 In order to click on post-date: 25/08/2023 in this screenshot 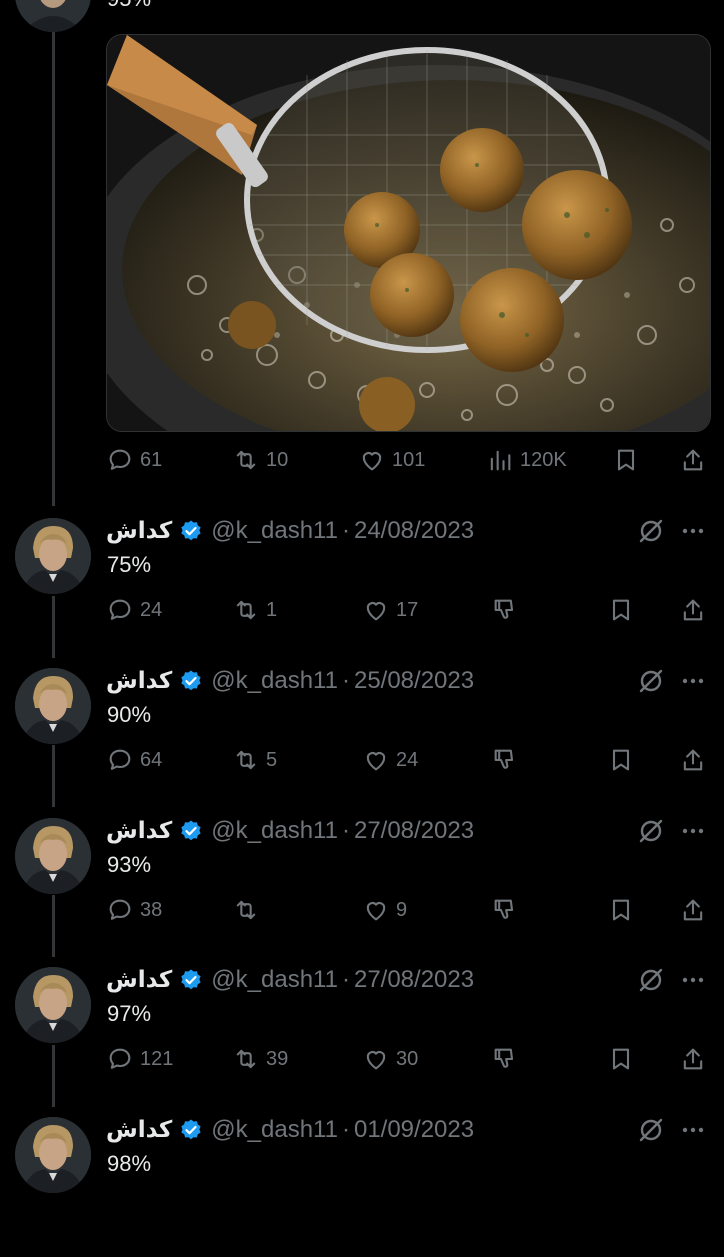, I will do `click(414, 681)`.